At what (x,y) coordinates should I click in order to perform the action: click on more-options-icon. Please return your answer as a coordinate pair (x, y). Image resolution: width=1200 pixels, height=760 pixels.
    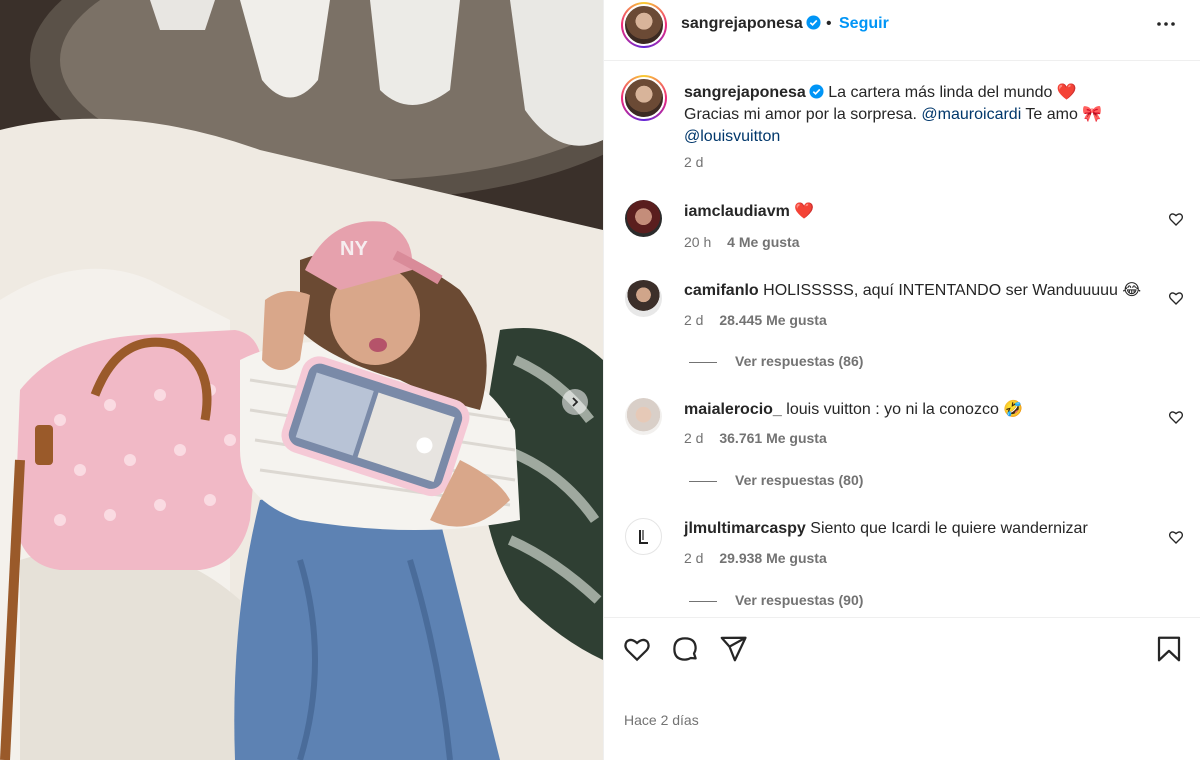
    Looking at the image, I should click on (1166, 24).